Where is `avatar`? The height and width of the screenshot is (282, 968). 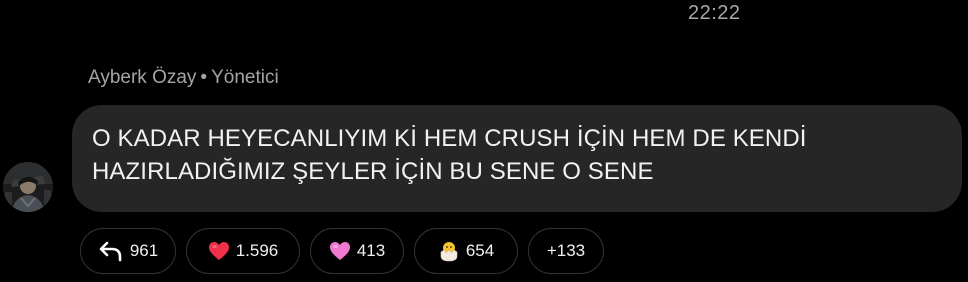 avatar is located at coordinates (28, 187).